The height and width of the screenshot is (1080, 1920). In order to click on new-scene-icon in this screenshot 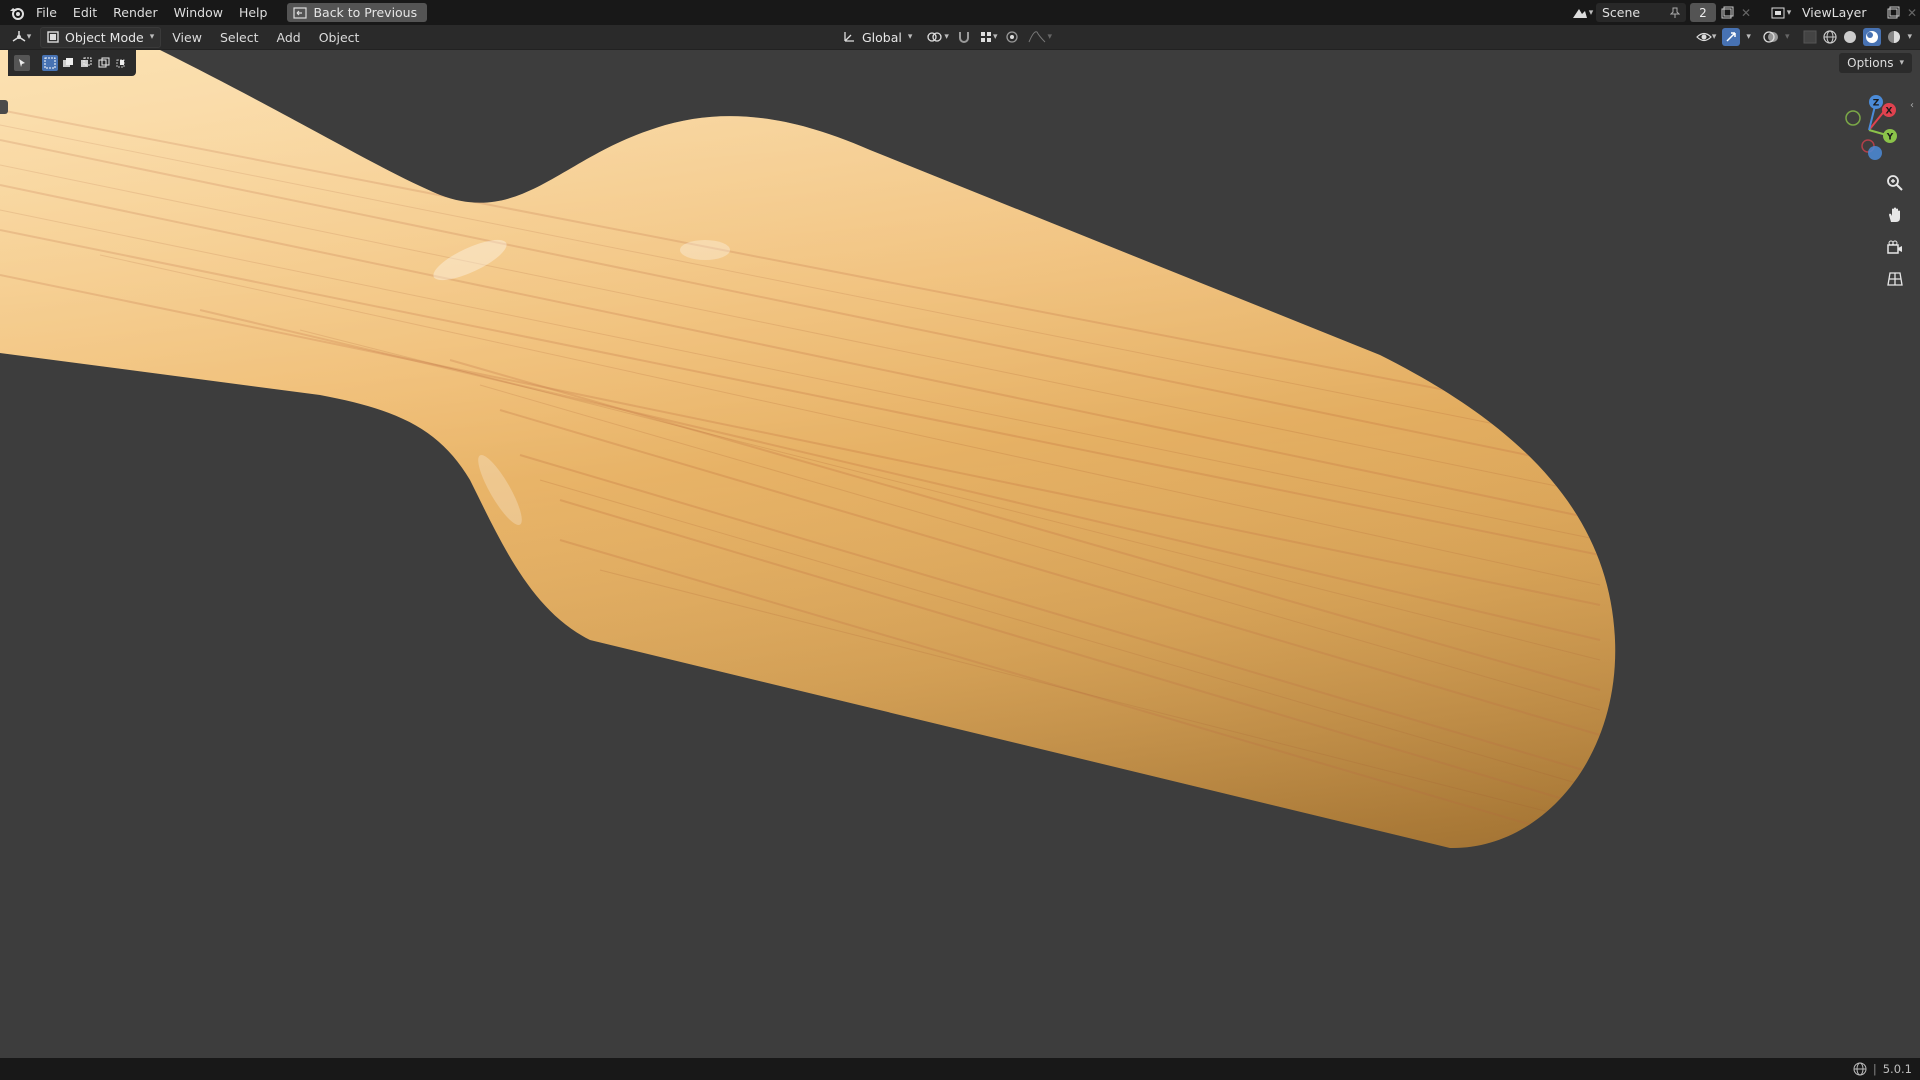, I will do `click(1727, 13)`.